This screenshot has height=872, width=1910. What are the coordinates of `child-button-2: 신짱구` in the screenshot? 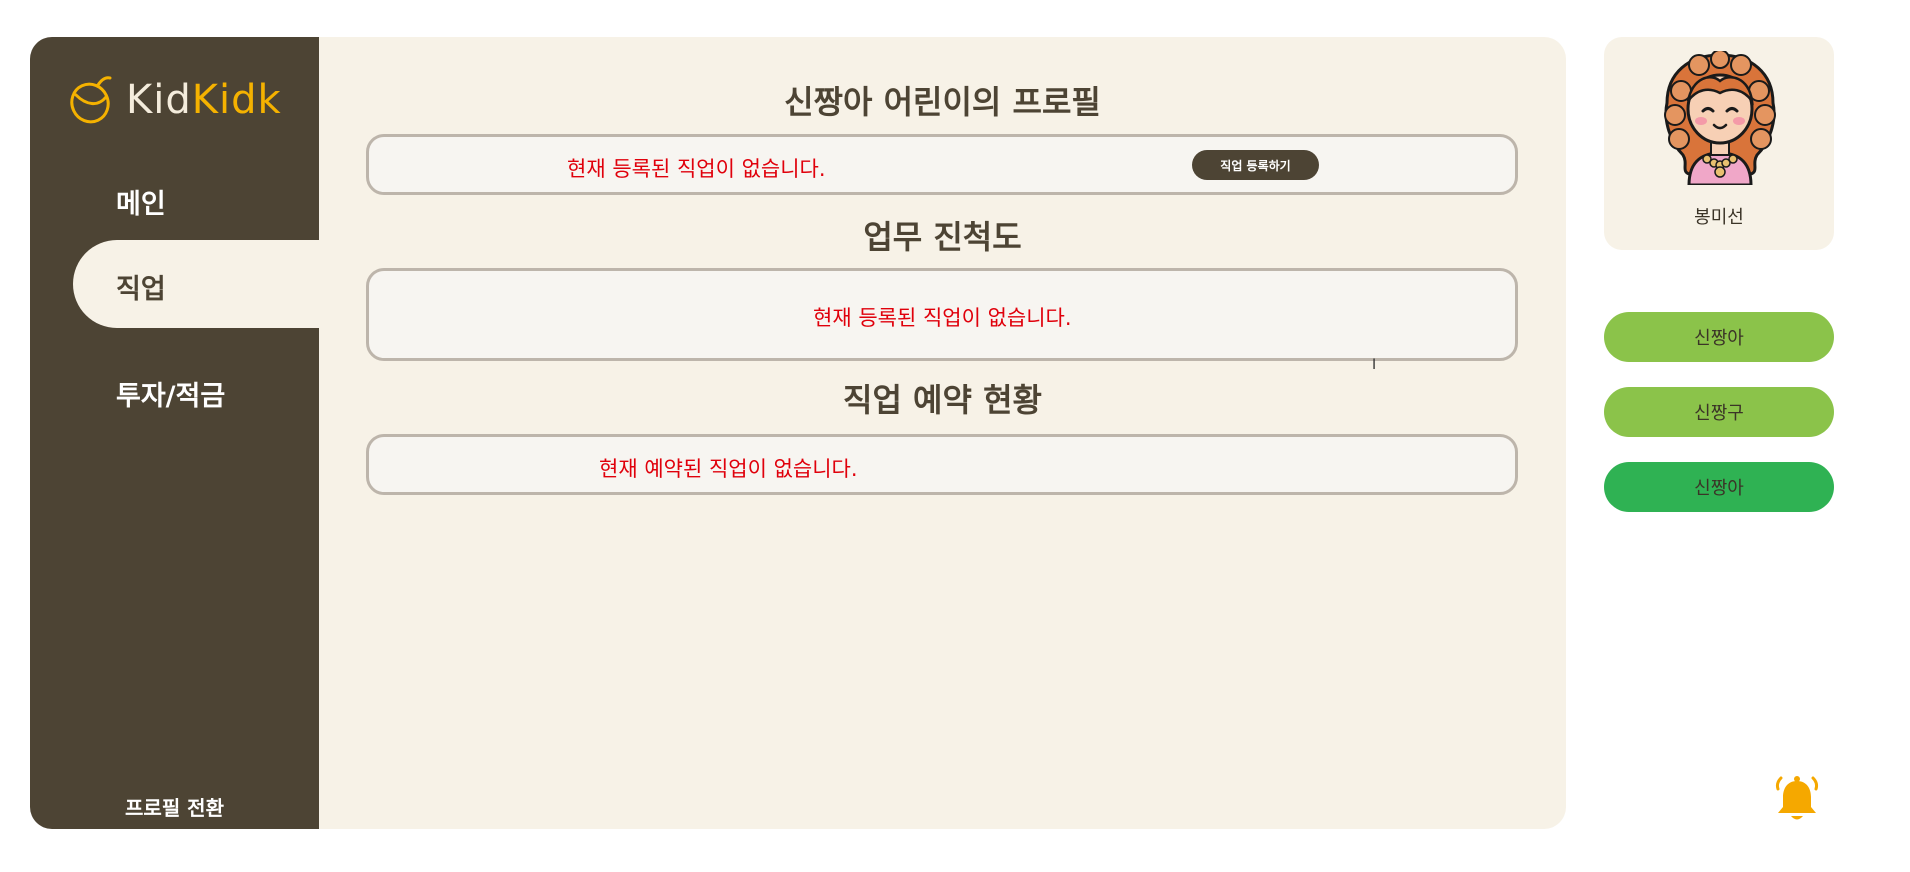 It's located at (1719, 412).